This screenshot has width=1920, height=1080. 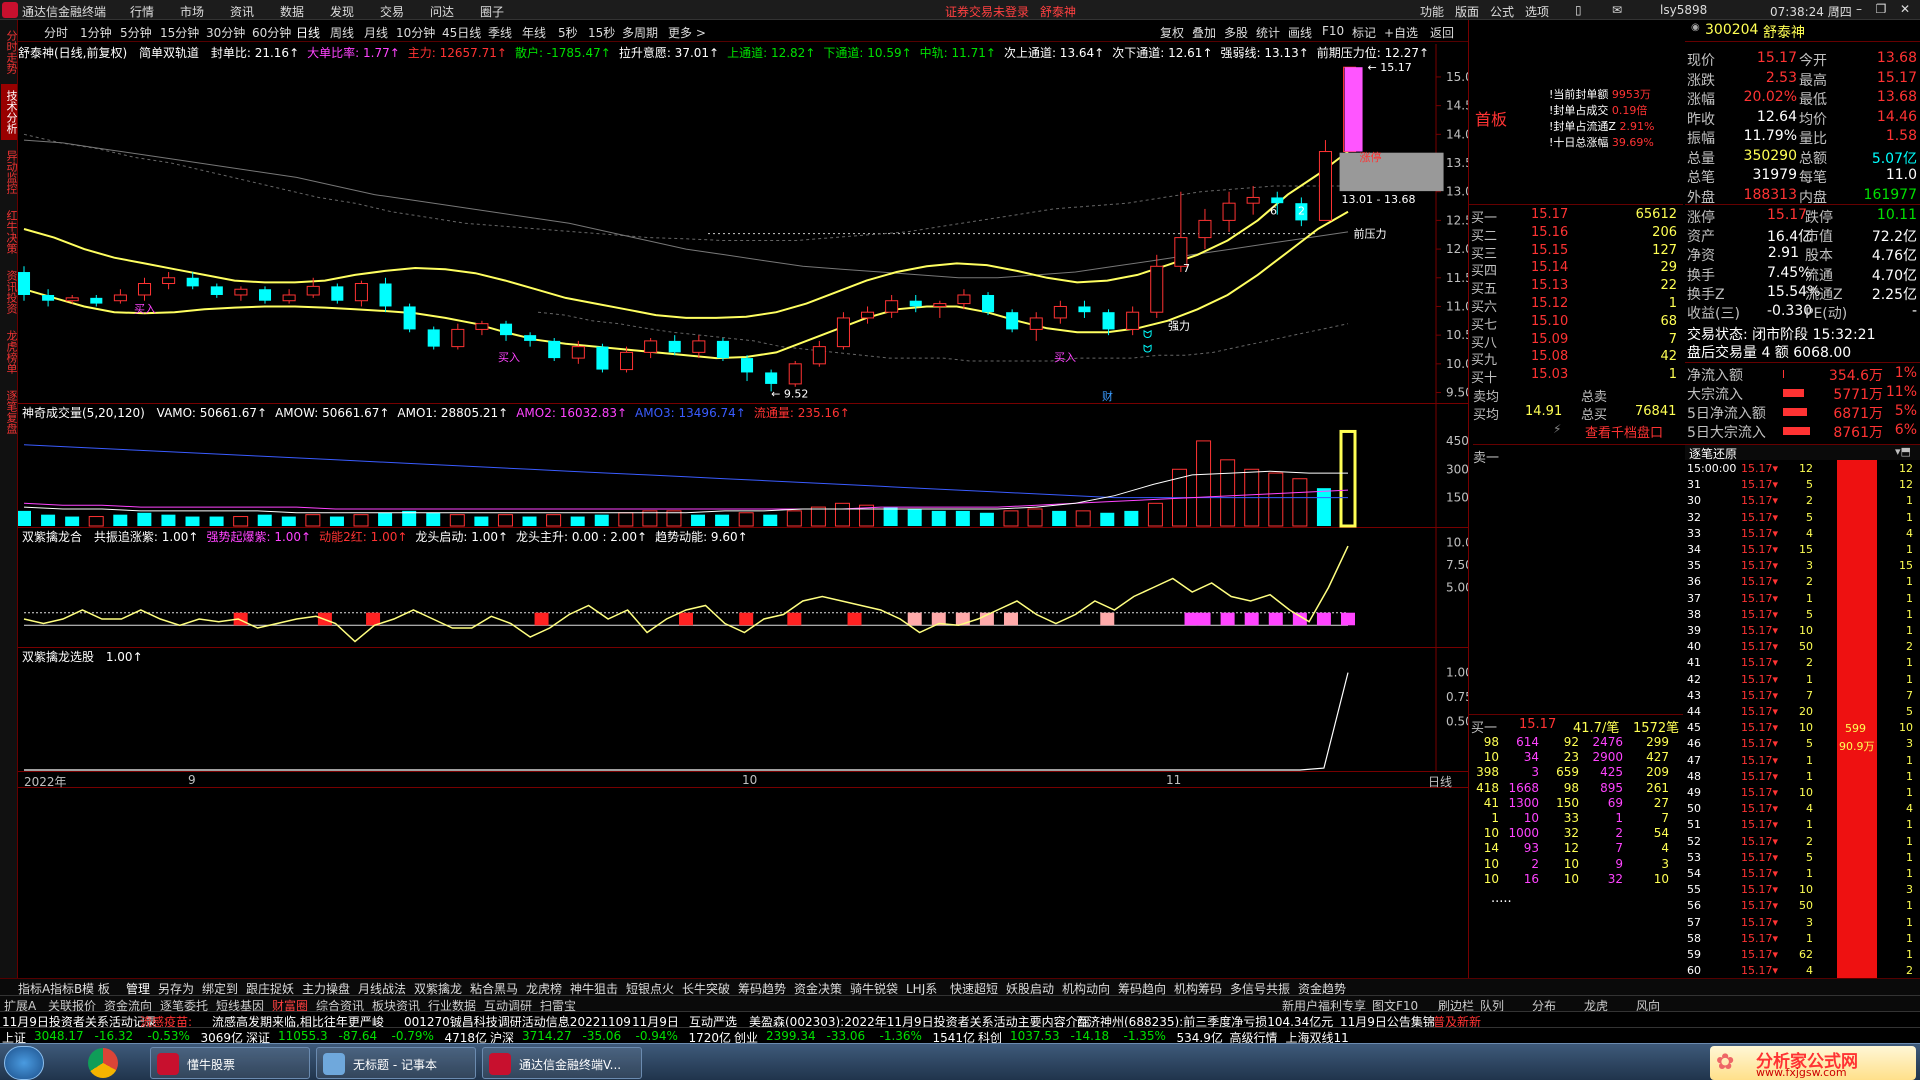 I want to click on buy-level-row: 买三 15.15 127, so click(x=1574, y=252).